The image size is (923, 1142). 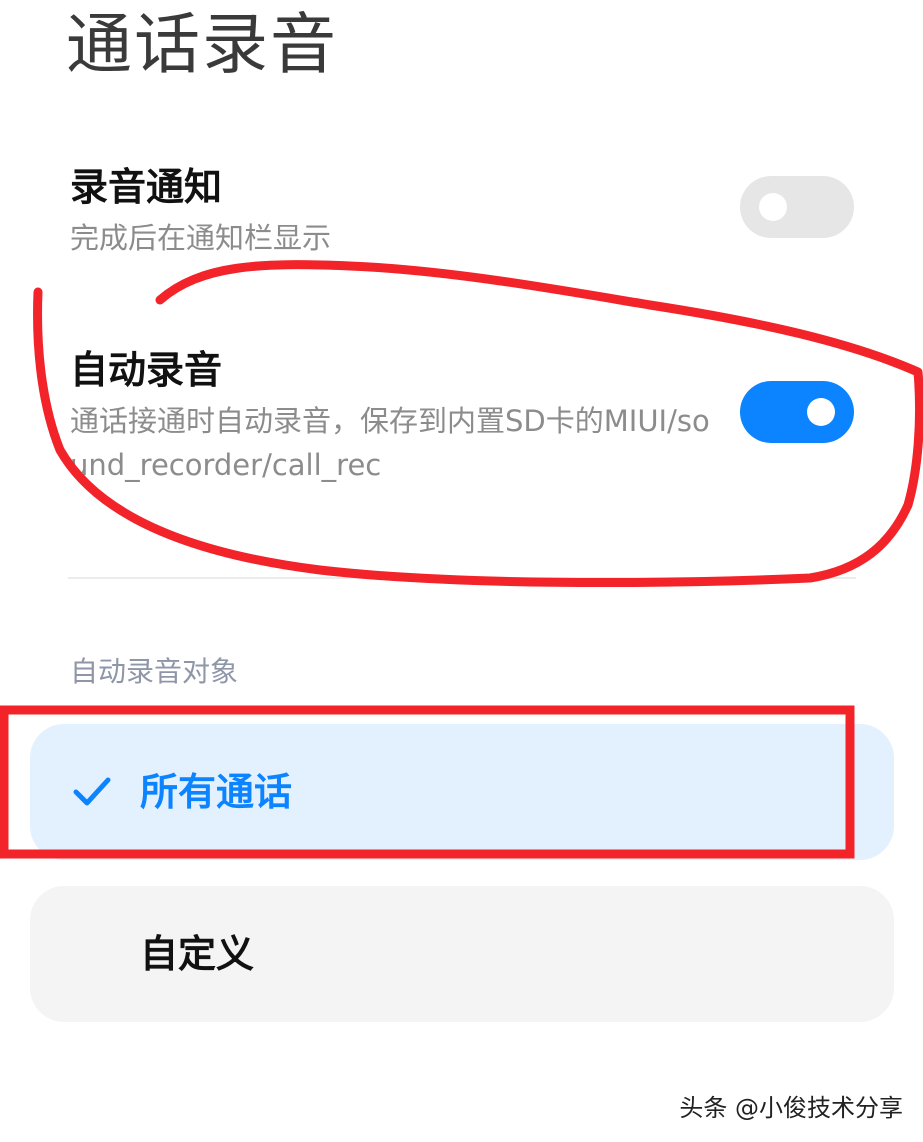 I want to click on option-all-calls-label: 所有通话, so click(x=216, y=792).